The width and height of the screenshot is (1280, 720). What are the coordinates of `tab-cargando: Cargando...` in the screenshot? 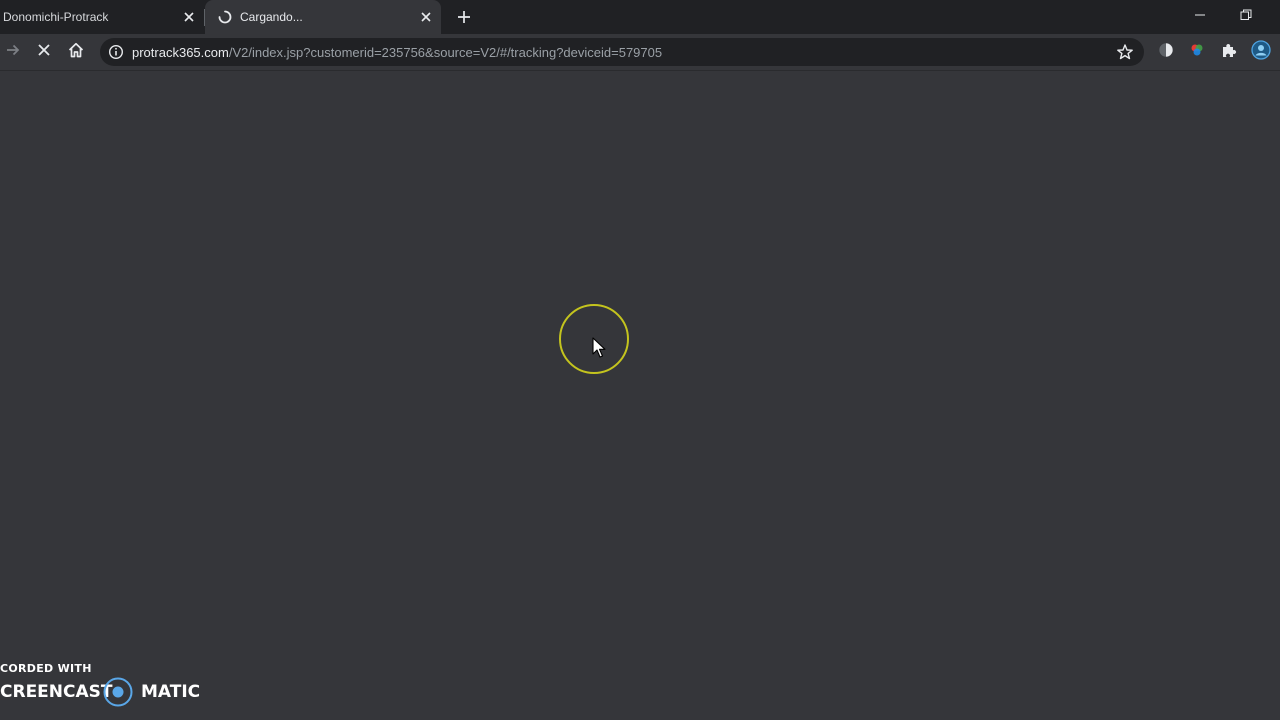 It's located at (323, 17).